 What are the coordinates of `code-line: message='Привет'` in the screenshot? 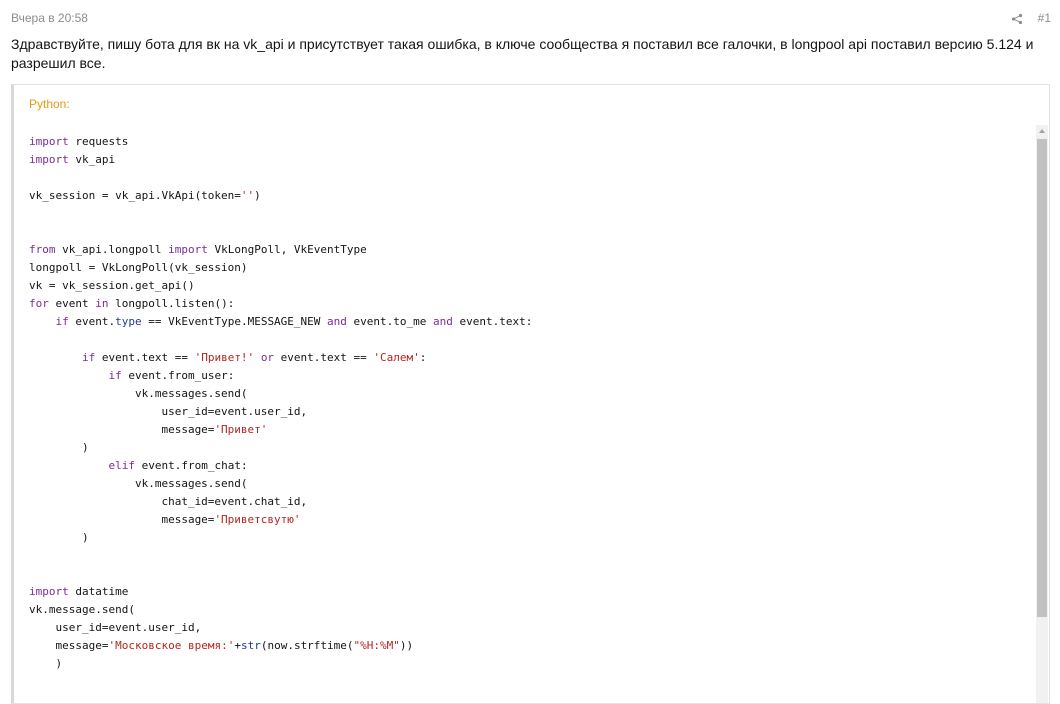 It's located at (148, 429).